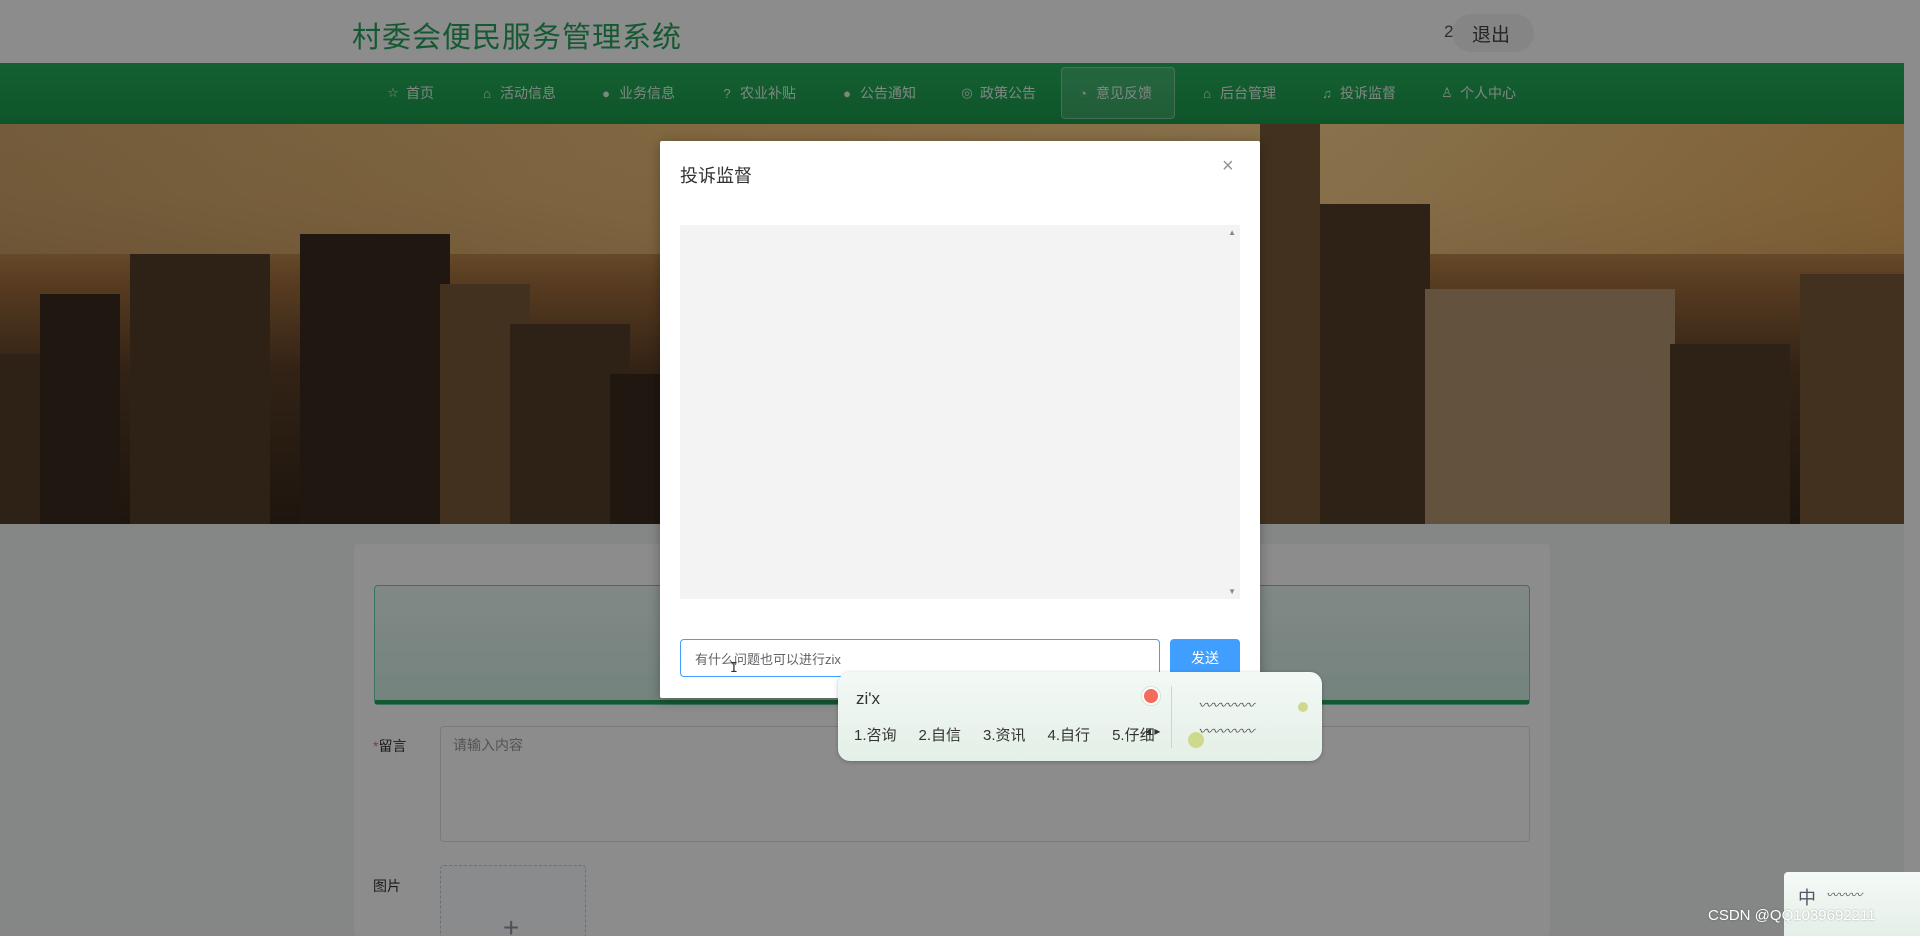  Describe the element at coordinates (1232, 232) in the screenshot. I see `scroll-up-arrow-icon: ▲` at that location.